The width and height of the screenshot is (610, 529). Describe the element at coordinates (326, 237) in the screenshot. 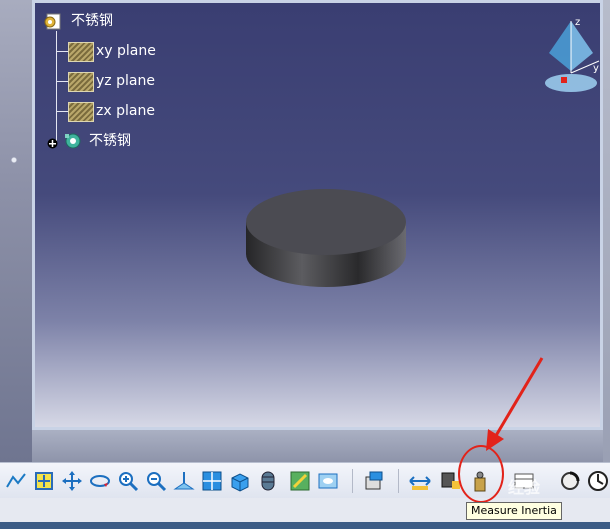

I see `cylinder-part-3d` at that location.